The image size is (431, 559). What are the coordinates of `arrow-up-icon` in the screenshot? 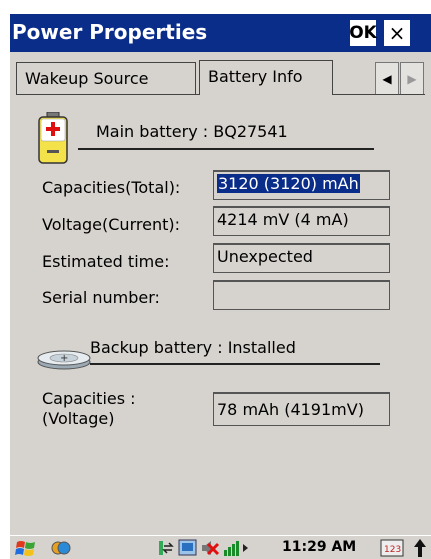 It's located at (420, 548).